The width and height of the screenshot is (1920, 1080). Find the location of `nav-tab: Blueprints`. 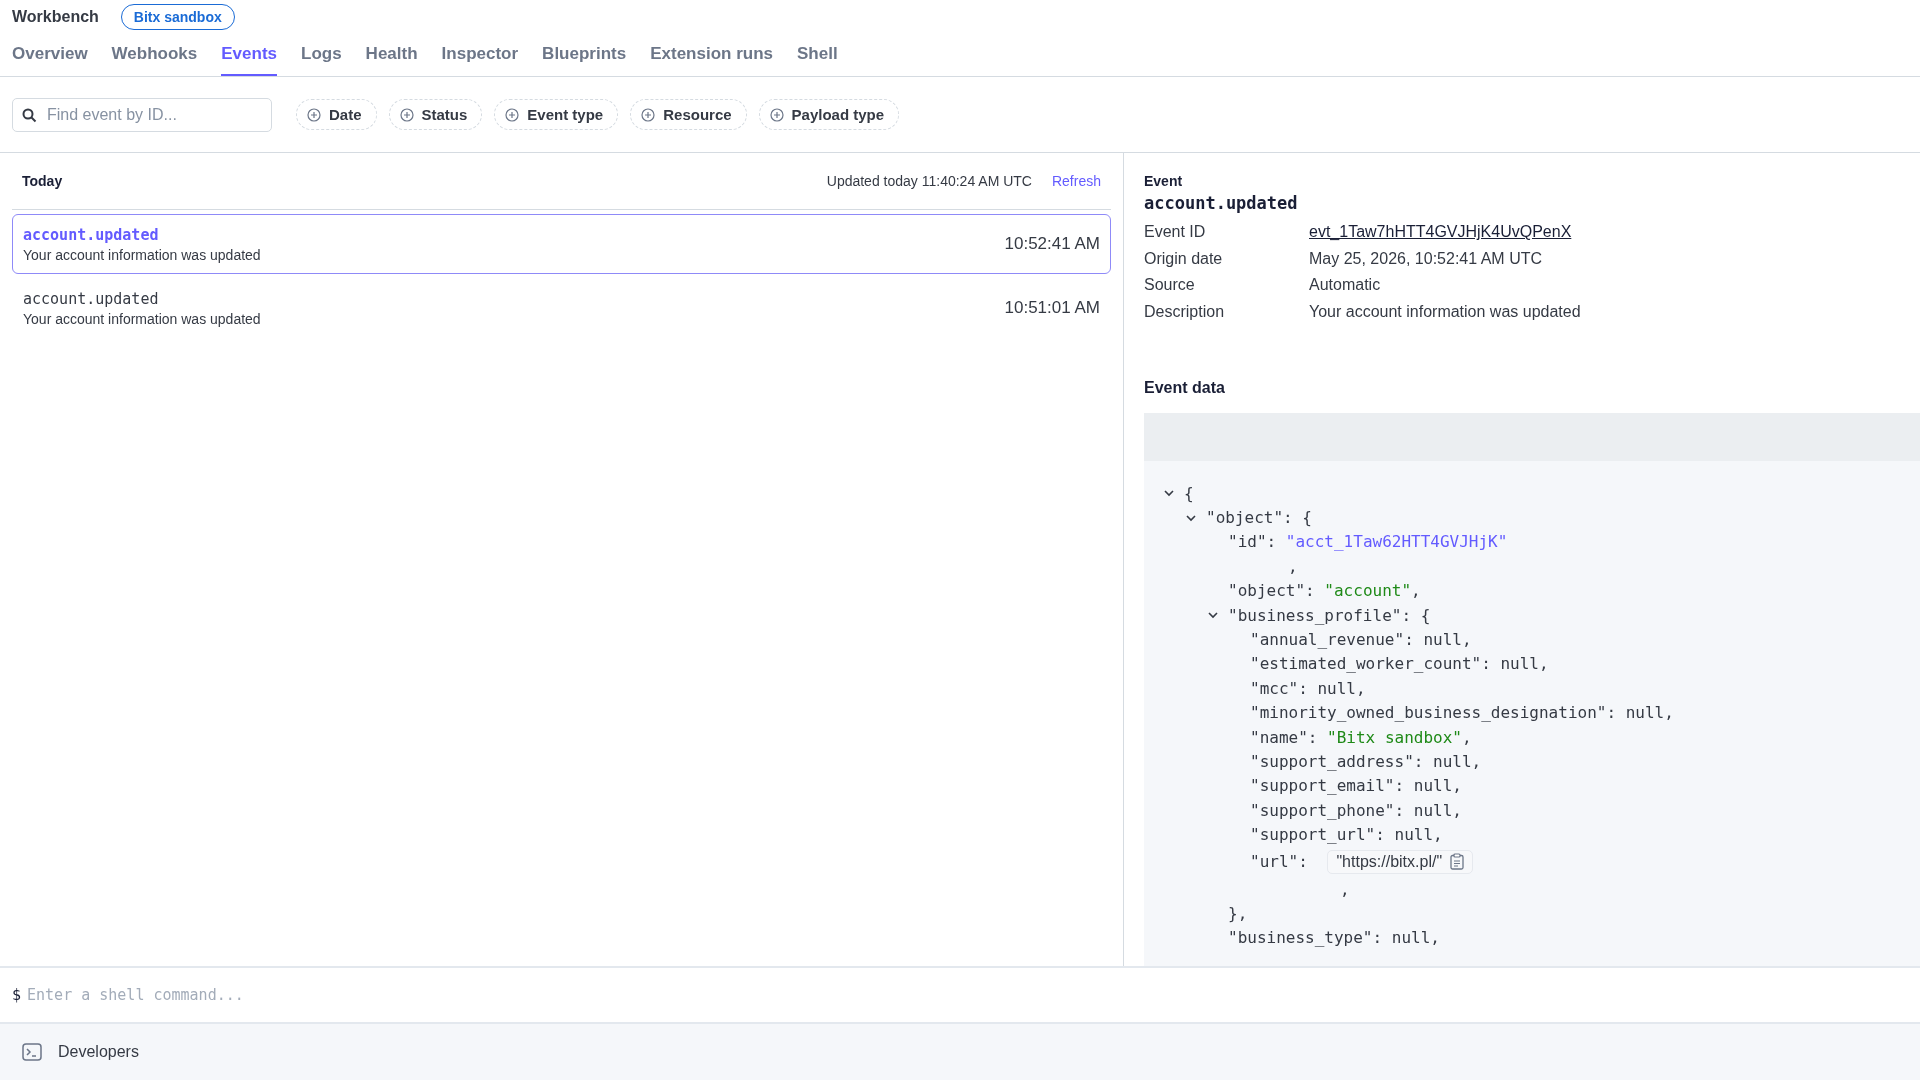

nav-tab: Blueprints is located at coordinates (584, 55).